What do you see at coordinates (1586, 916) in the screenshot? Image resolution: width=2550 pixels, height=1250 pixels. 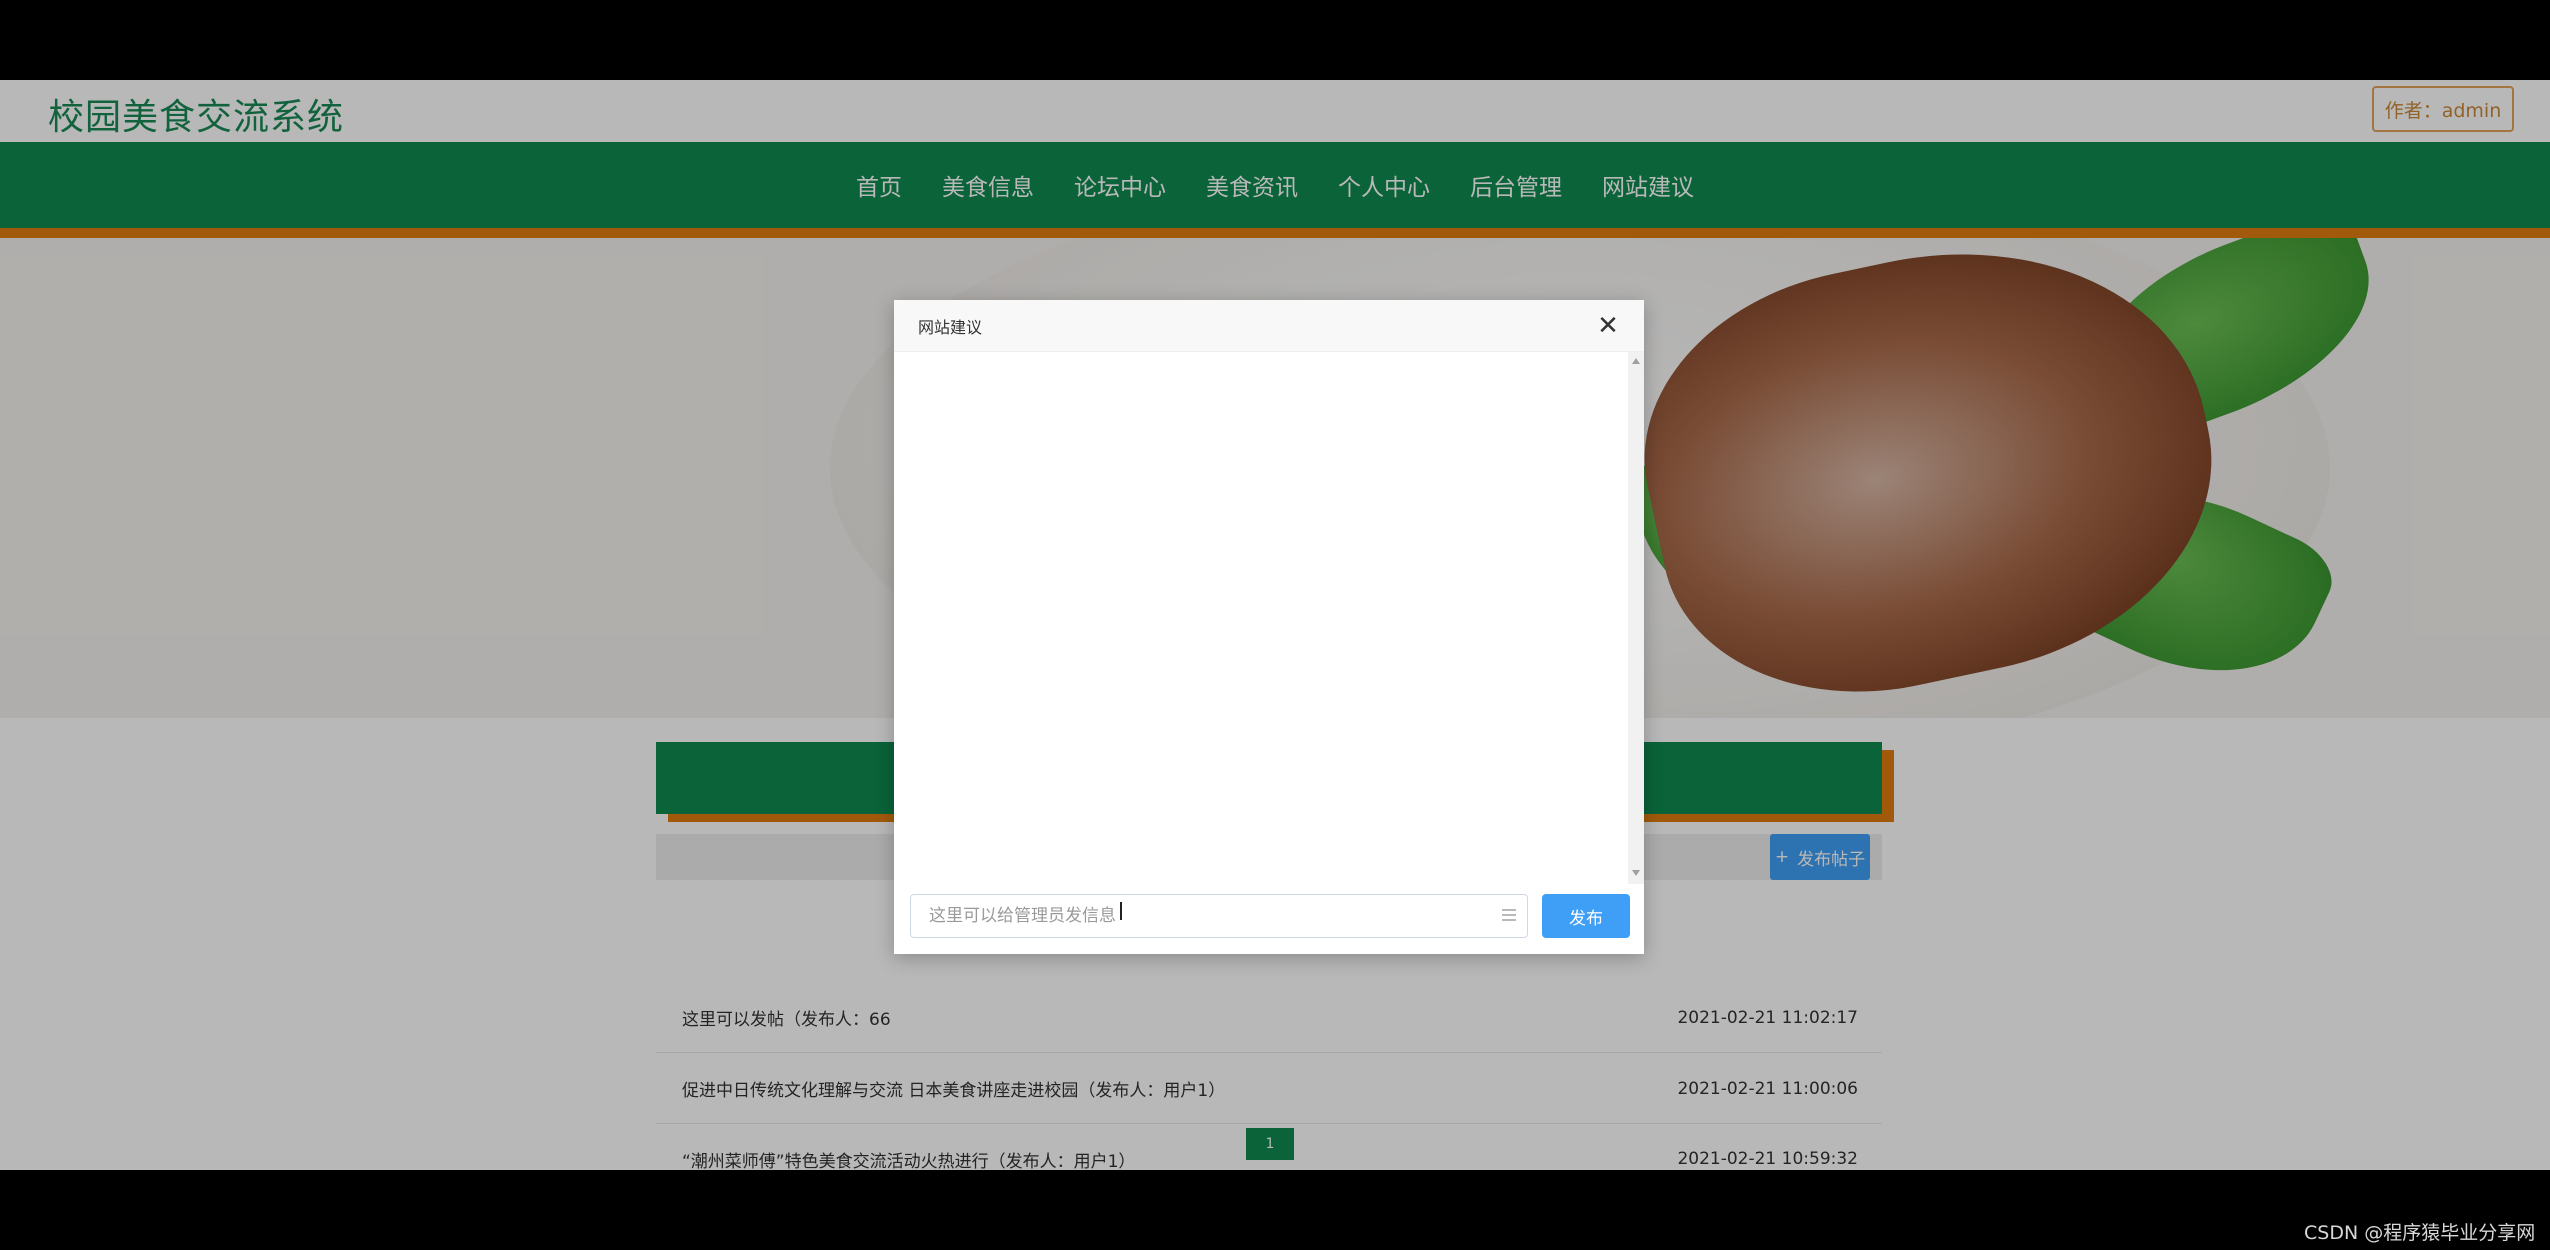 I see `send-button: 发布` at bounding box center [1586, 916].